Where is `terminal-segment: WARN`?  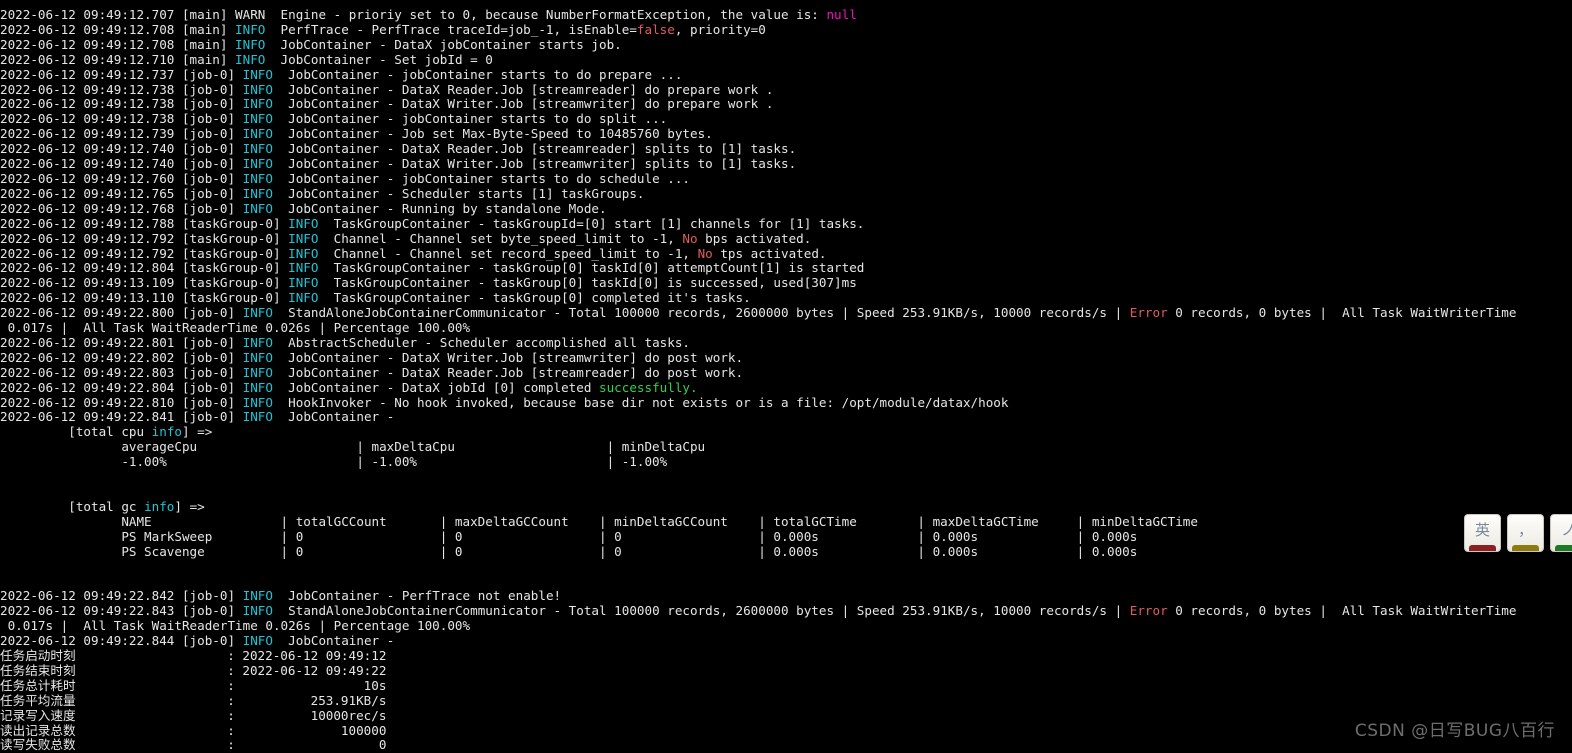 terminal-segment: WARN is located at coordinates (254, 15).